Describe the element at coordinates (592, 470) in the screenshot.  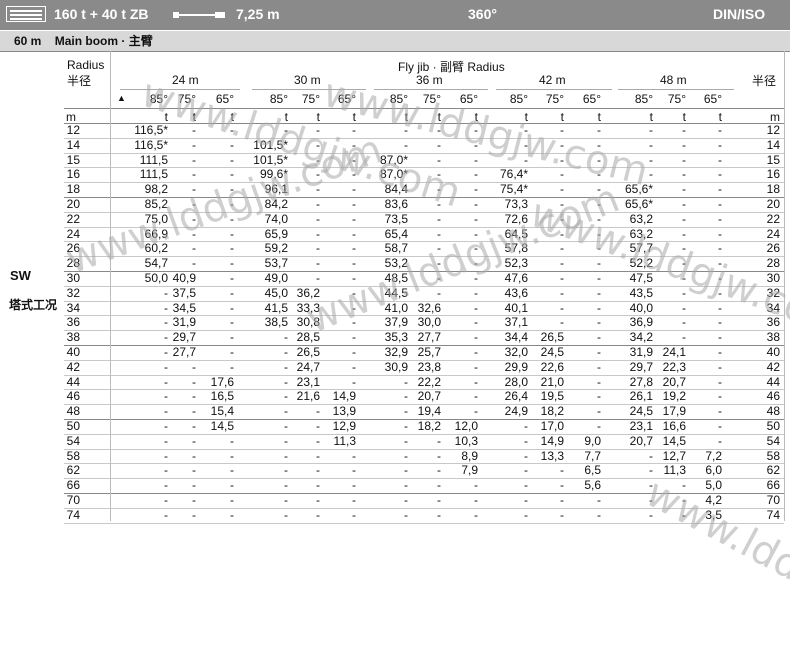
I see `load-cell: 6,5` at that location.